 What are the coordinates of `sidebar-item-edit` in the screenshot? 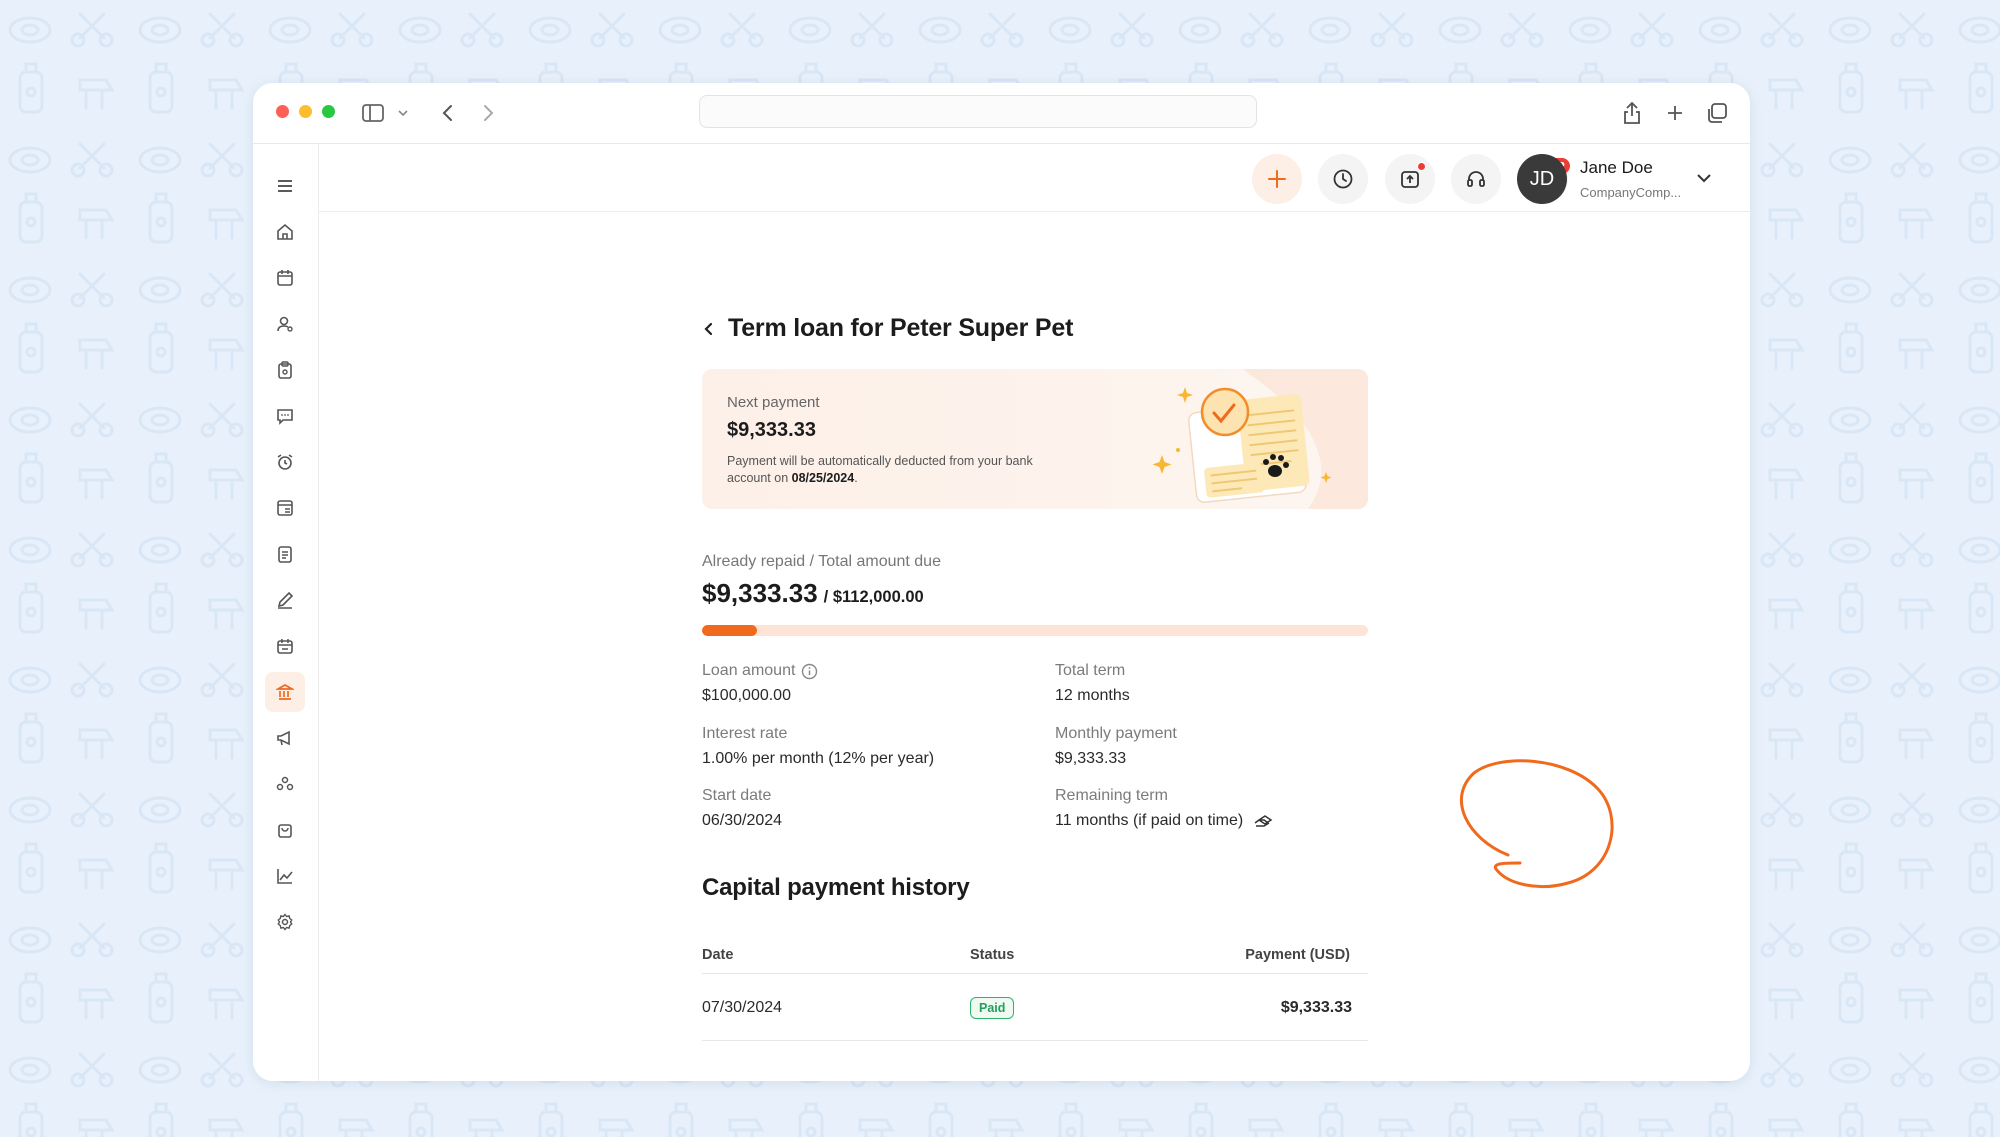 It's located at (285, 600).